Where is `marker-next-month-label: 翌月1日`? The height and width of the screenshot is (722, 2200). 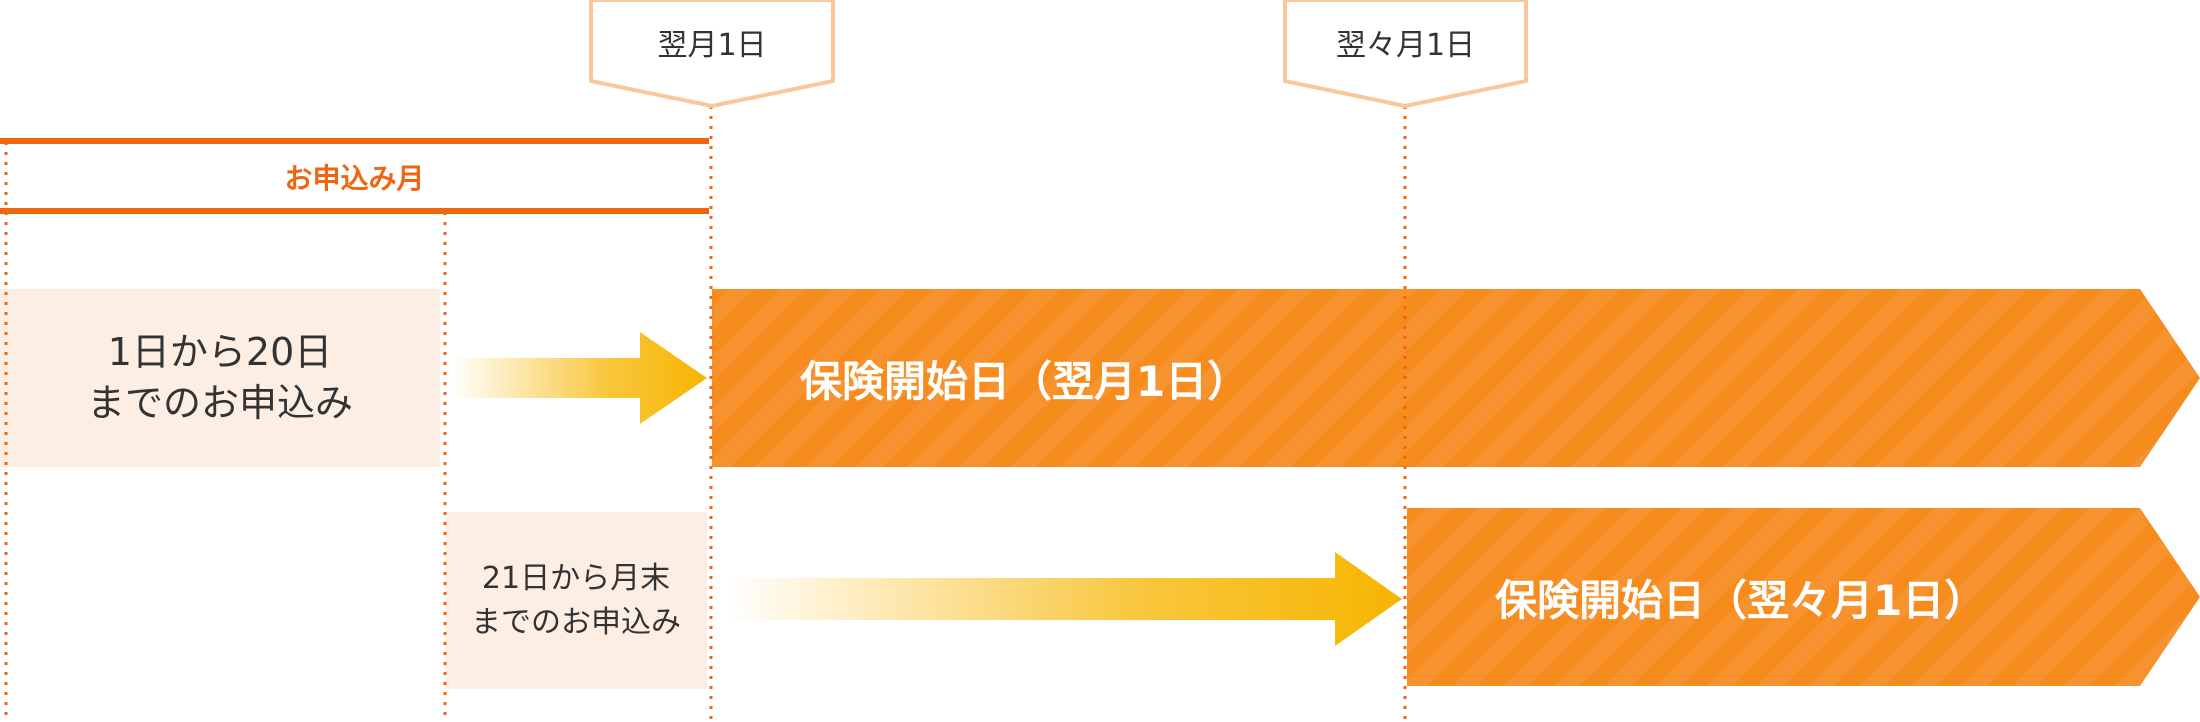 marker-next-month-label: 翌月1日 is located at coordinates (712, 45).